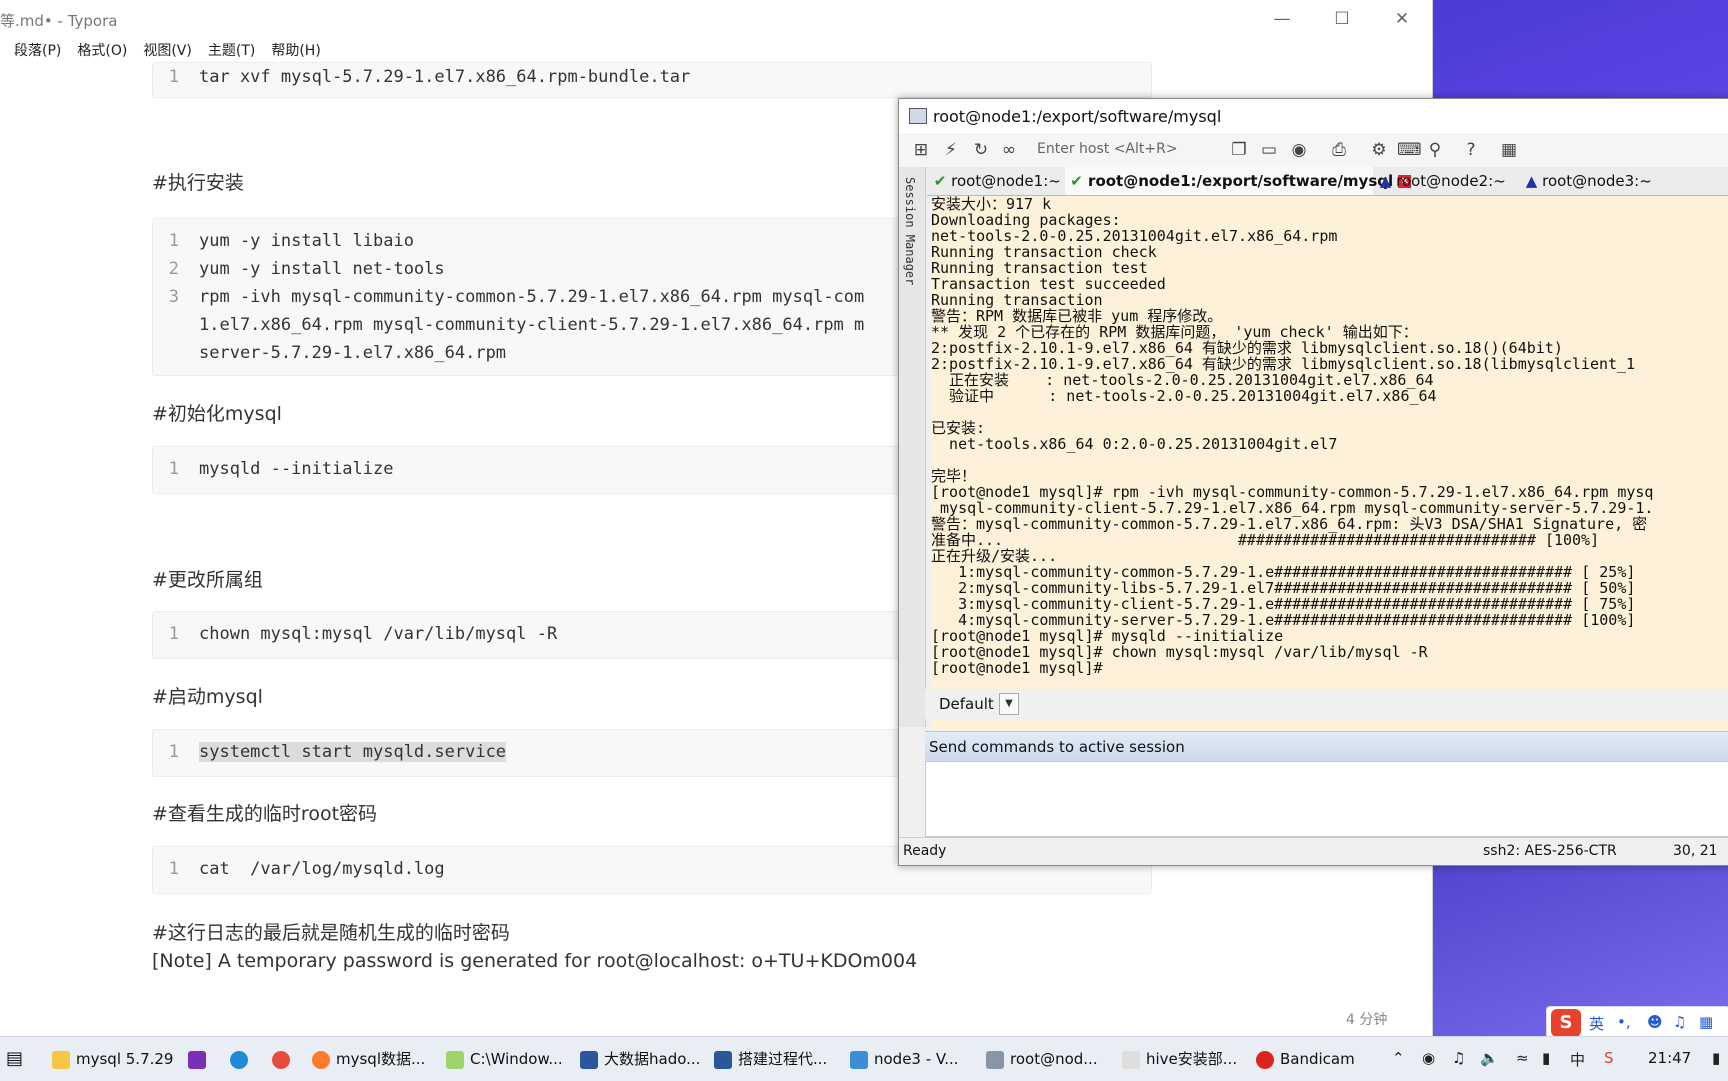  What do you see at coordinates (1593, 181) in the screenshot?
I see `tab-node3: ▲ root@node3:~` at bounding box center [1593, 181].